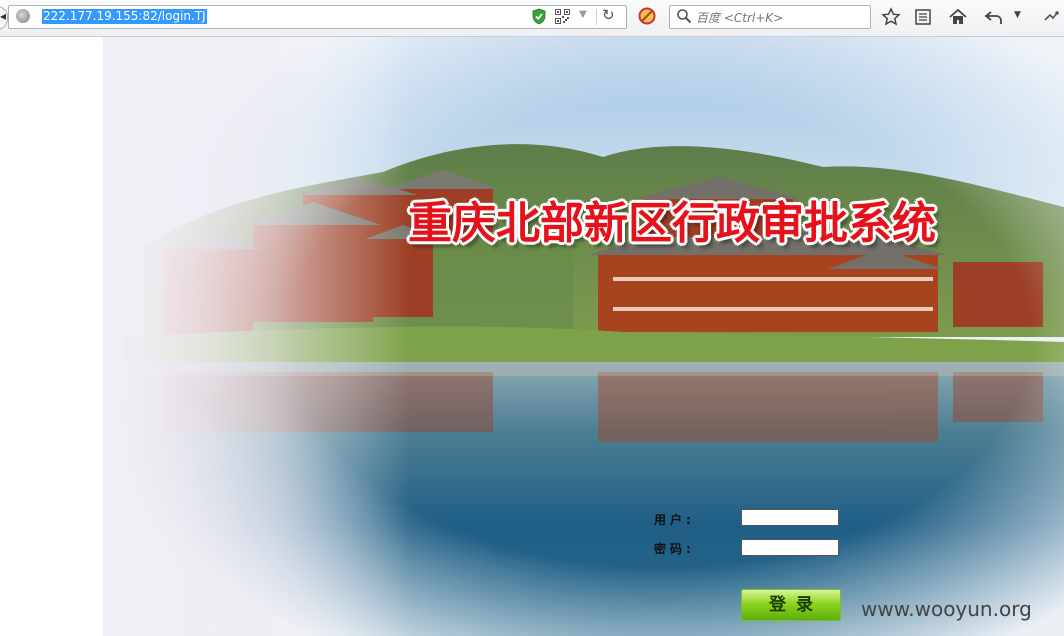  I want to click on system-title: 重庆北部新区行政审批系统, so click(672, 223).